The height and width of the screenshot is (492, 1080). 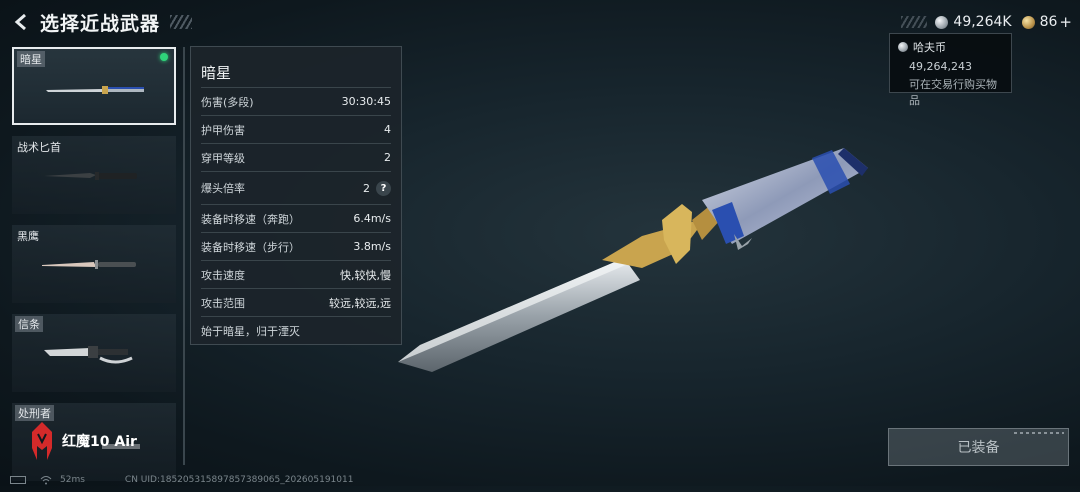 What do you see at coordinates (34, 413) in the screenshot?
I see `weapon-name: 处刑者` at bounding box center [34, 413].